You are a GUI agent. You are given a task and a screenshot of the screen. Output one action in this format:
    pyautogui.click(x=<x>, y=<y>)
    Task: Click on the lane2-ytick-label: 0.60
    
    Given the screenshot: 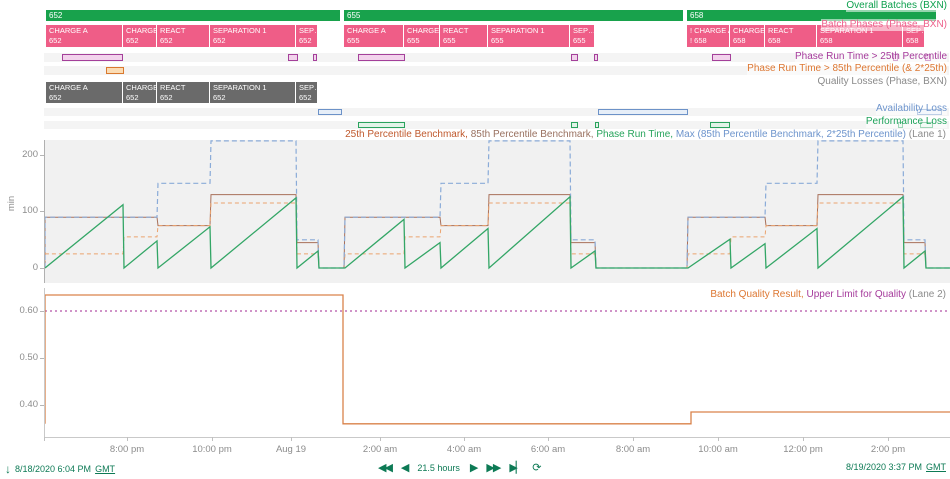 What is the action you would take?
    pyautogui.click(x=29, y=310)
    